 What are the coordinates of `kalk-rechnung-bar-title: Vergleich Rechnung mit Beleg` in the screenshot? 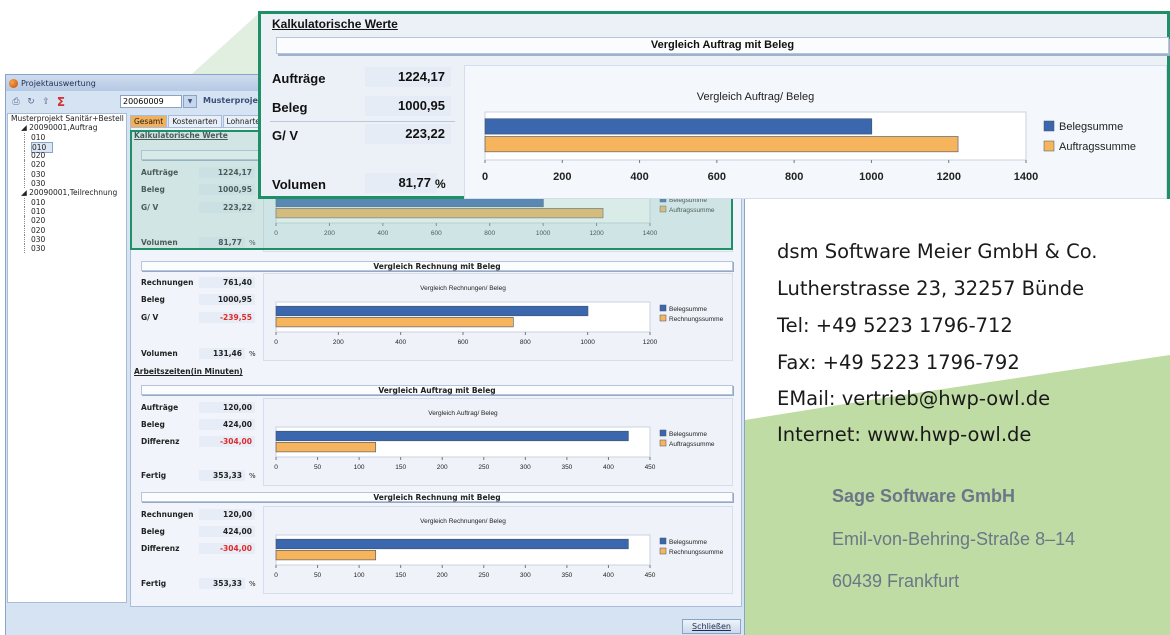 It's located at (437, 266).